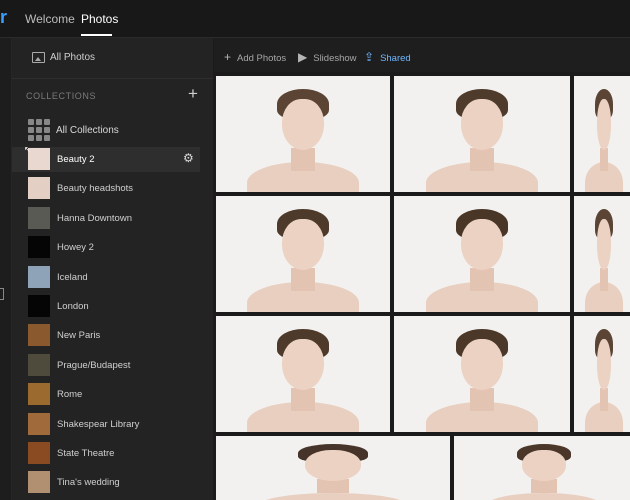 Image resolution: width=630 pixels, height=500 pixels. I want to click on collection-item: New Paris, so click(106, 335).